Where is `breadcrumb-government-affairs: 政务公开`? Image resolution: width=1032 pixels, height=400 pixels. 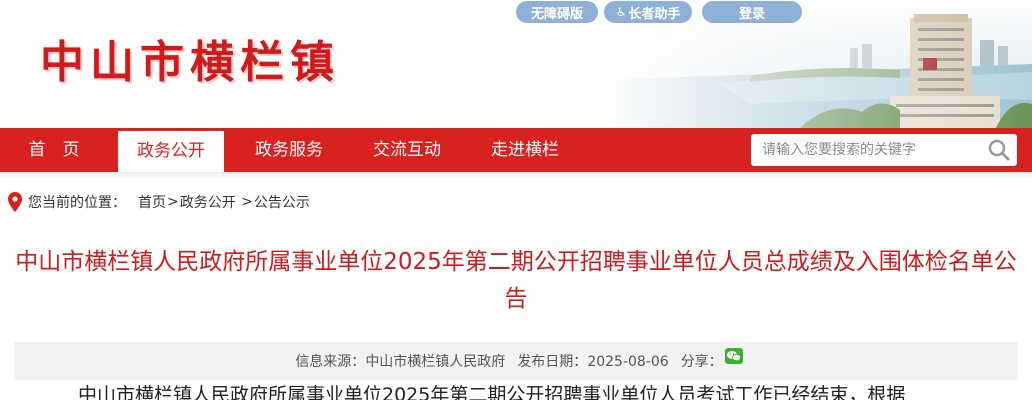 breadcrumb-government-affairs: 政务公开 is located at coordinates (208, 202).